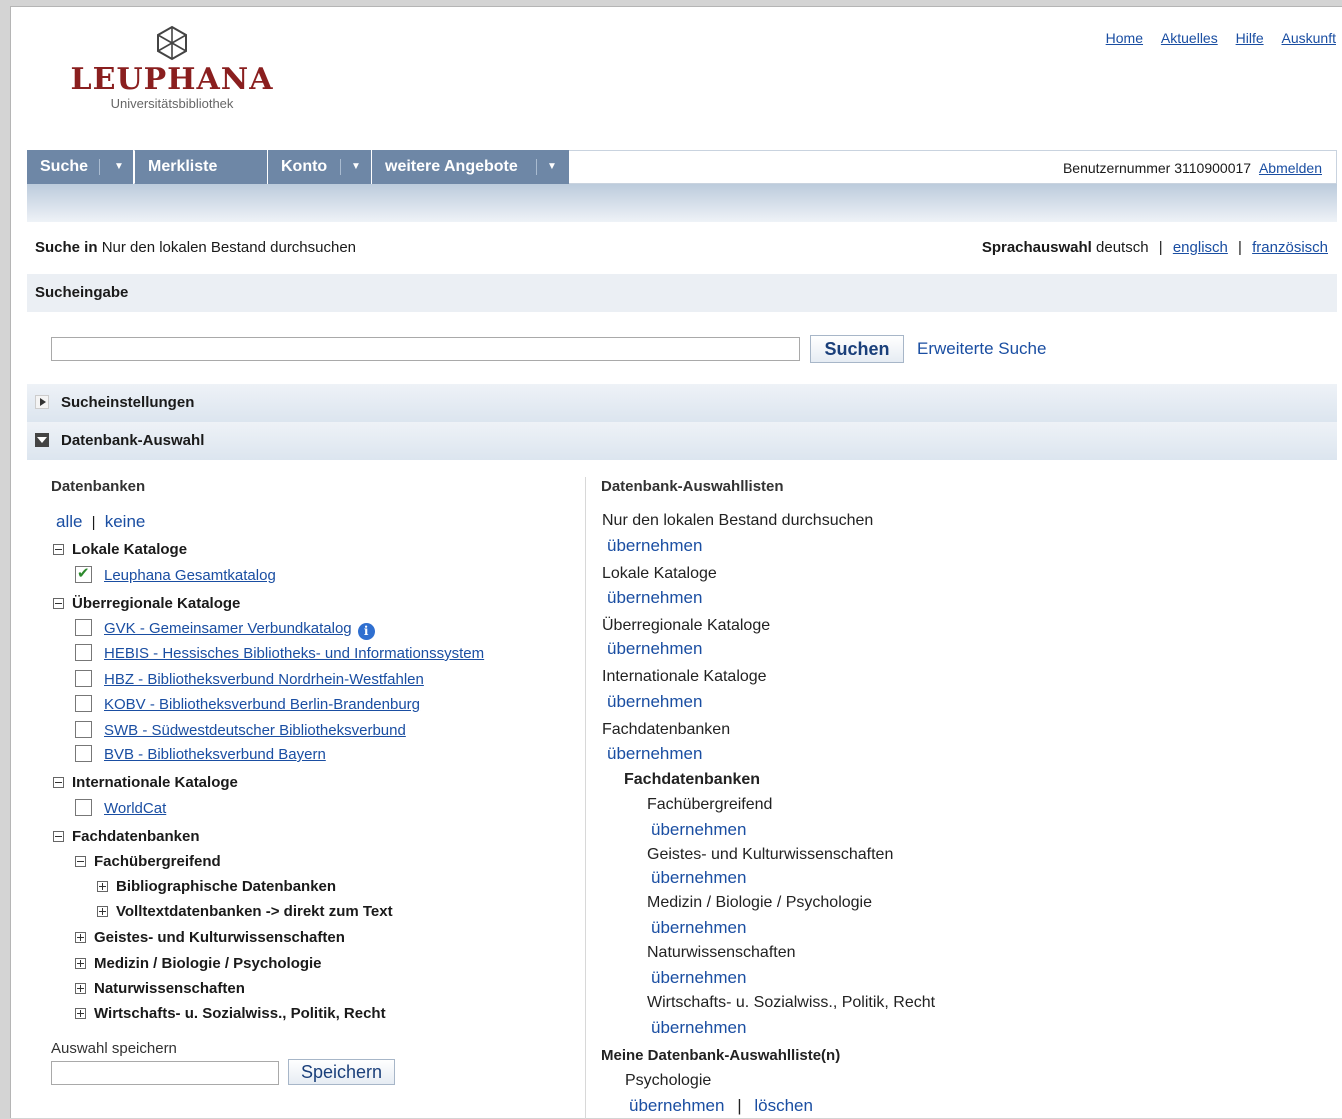  I want to click on action-sep: |, so click(739, 1105).